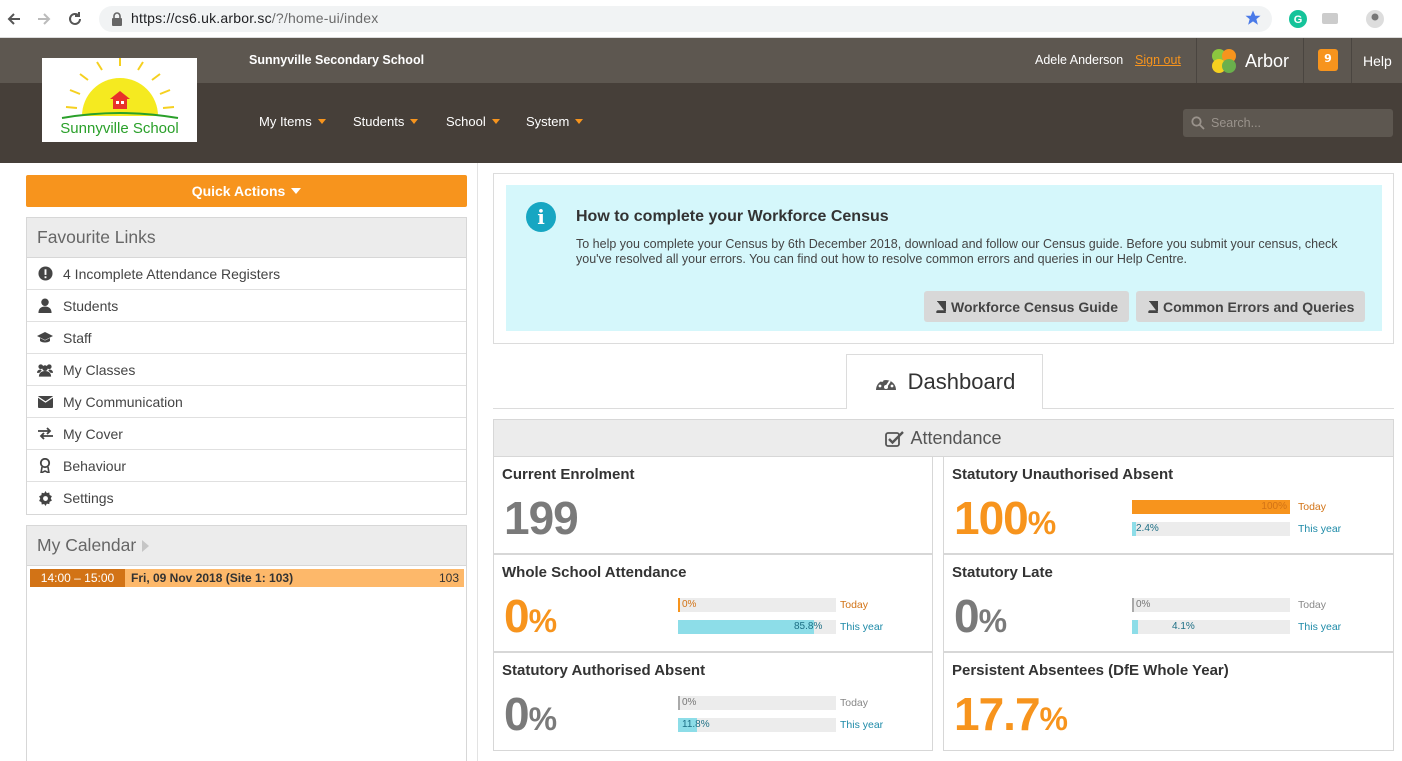 Image resolution: width=1402 pixels, height=761 pixels. I want to click on year-bar-label: 85.8%, so click(808, 626).